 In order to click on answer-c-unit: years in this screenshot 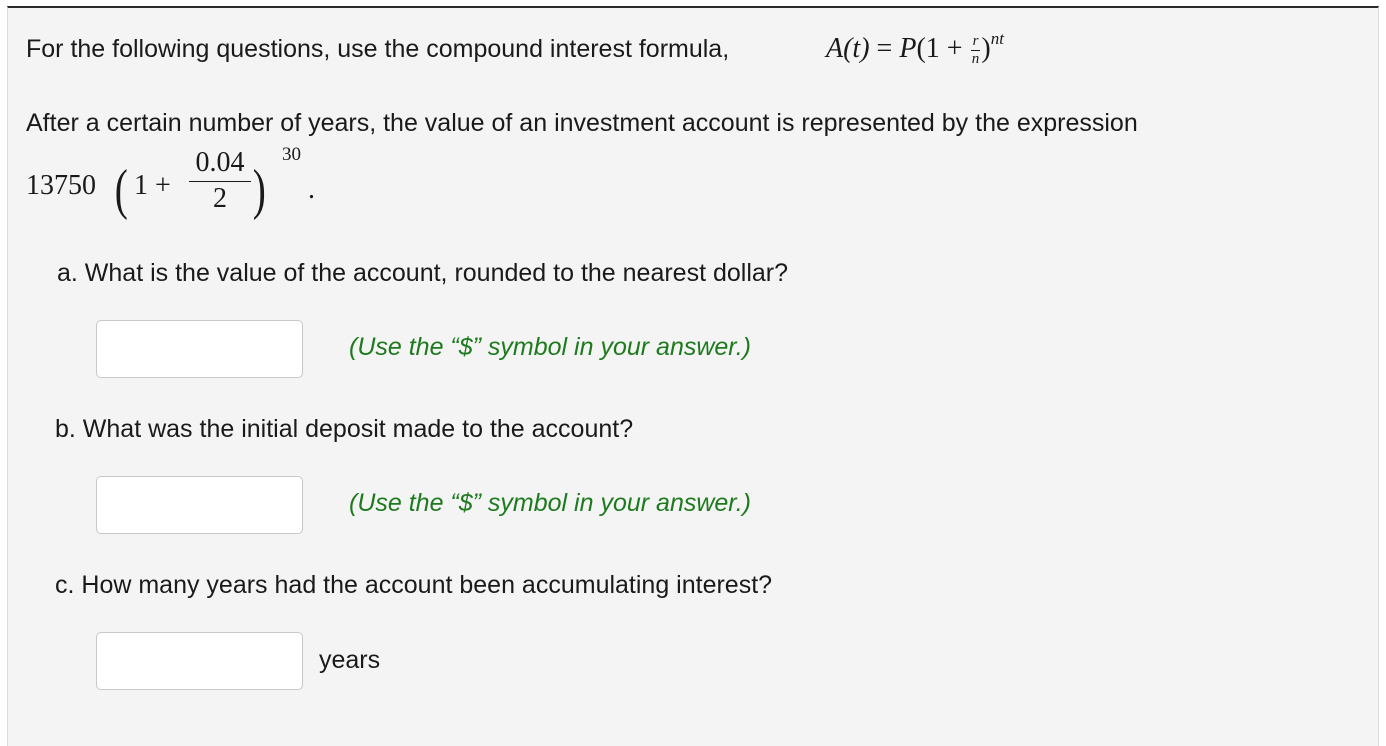, I will do `click(350, 660)`.